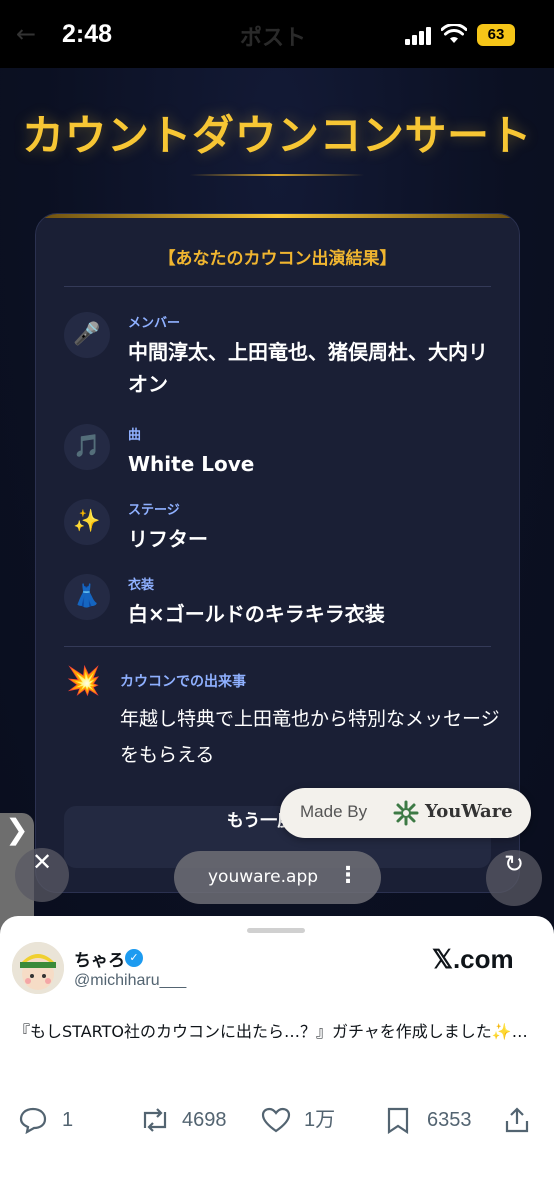  What do you see at coordinates (276, 930) in the screenshot?
I see `sheet-grabber` at bounding box center [276, 930].